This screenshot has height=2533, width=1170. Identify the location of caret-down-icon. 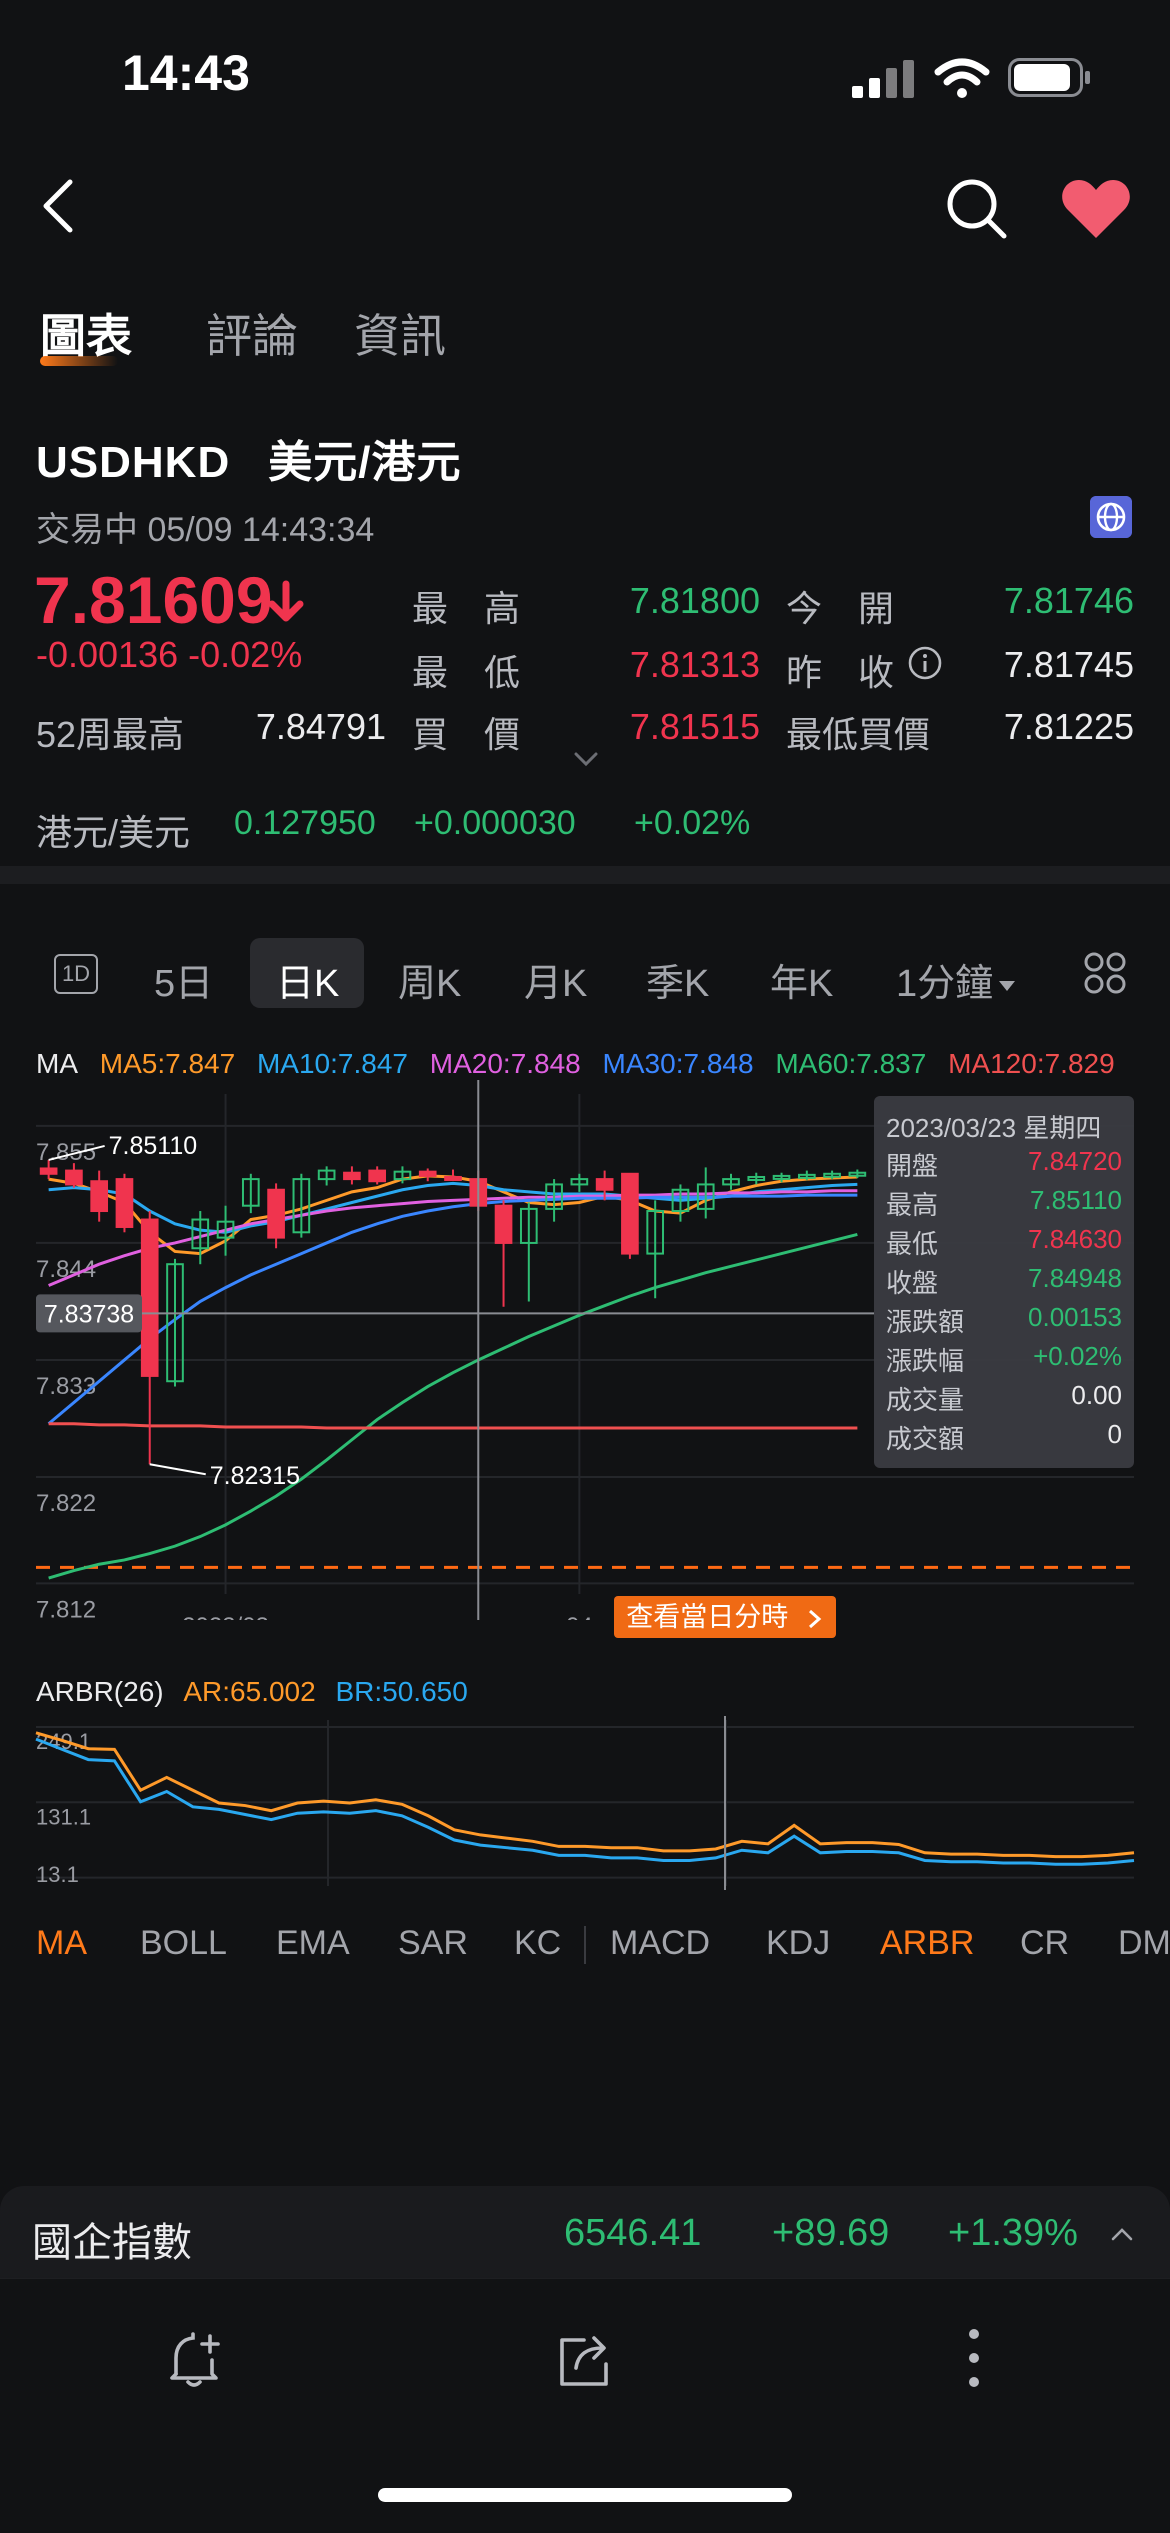
(1007, 985).